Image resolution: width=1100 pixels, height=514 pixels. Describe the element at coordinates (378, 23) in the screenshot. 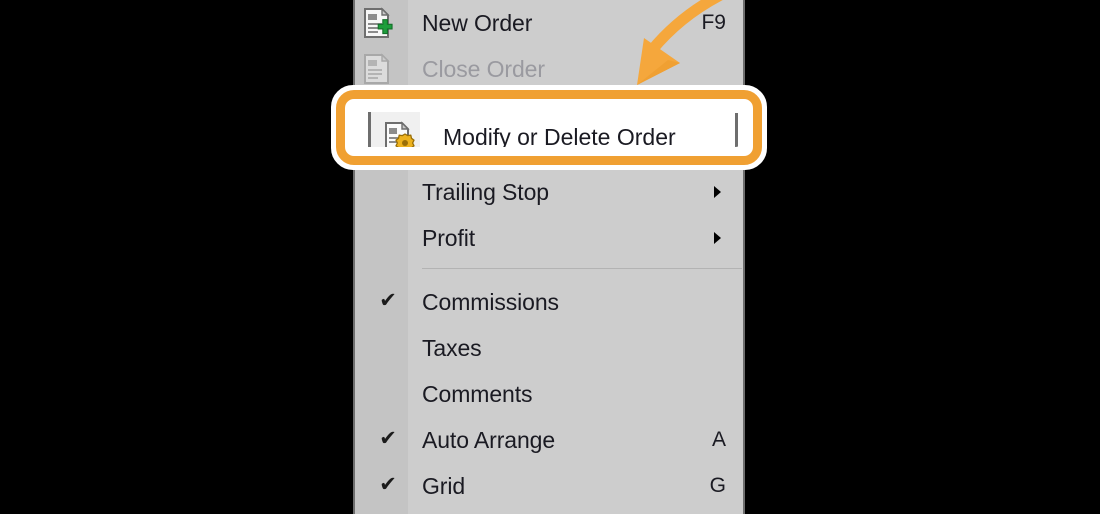

I see `document-add-icon` at that location.